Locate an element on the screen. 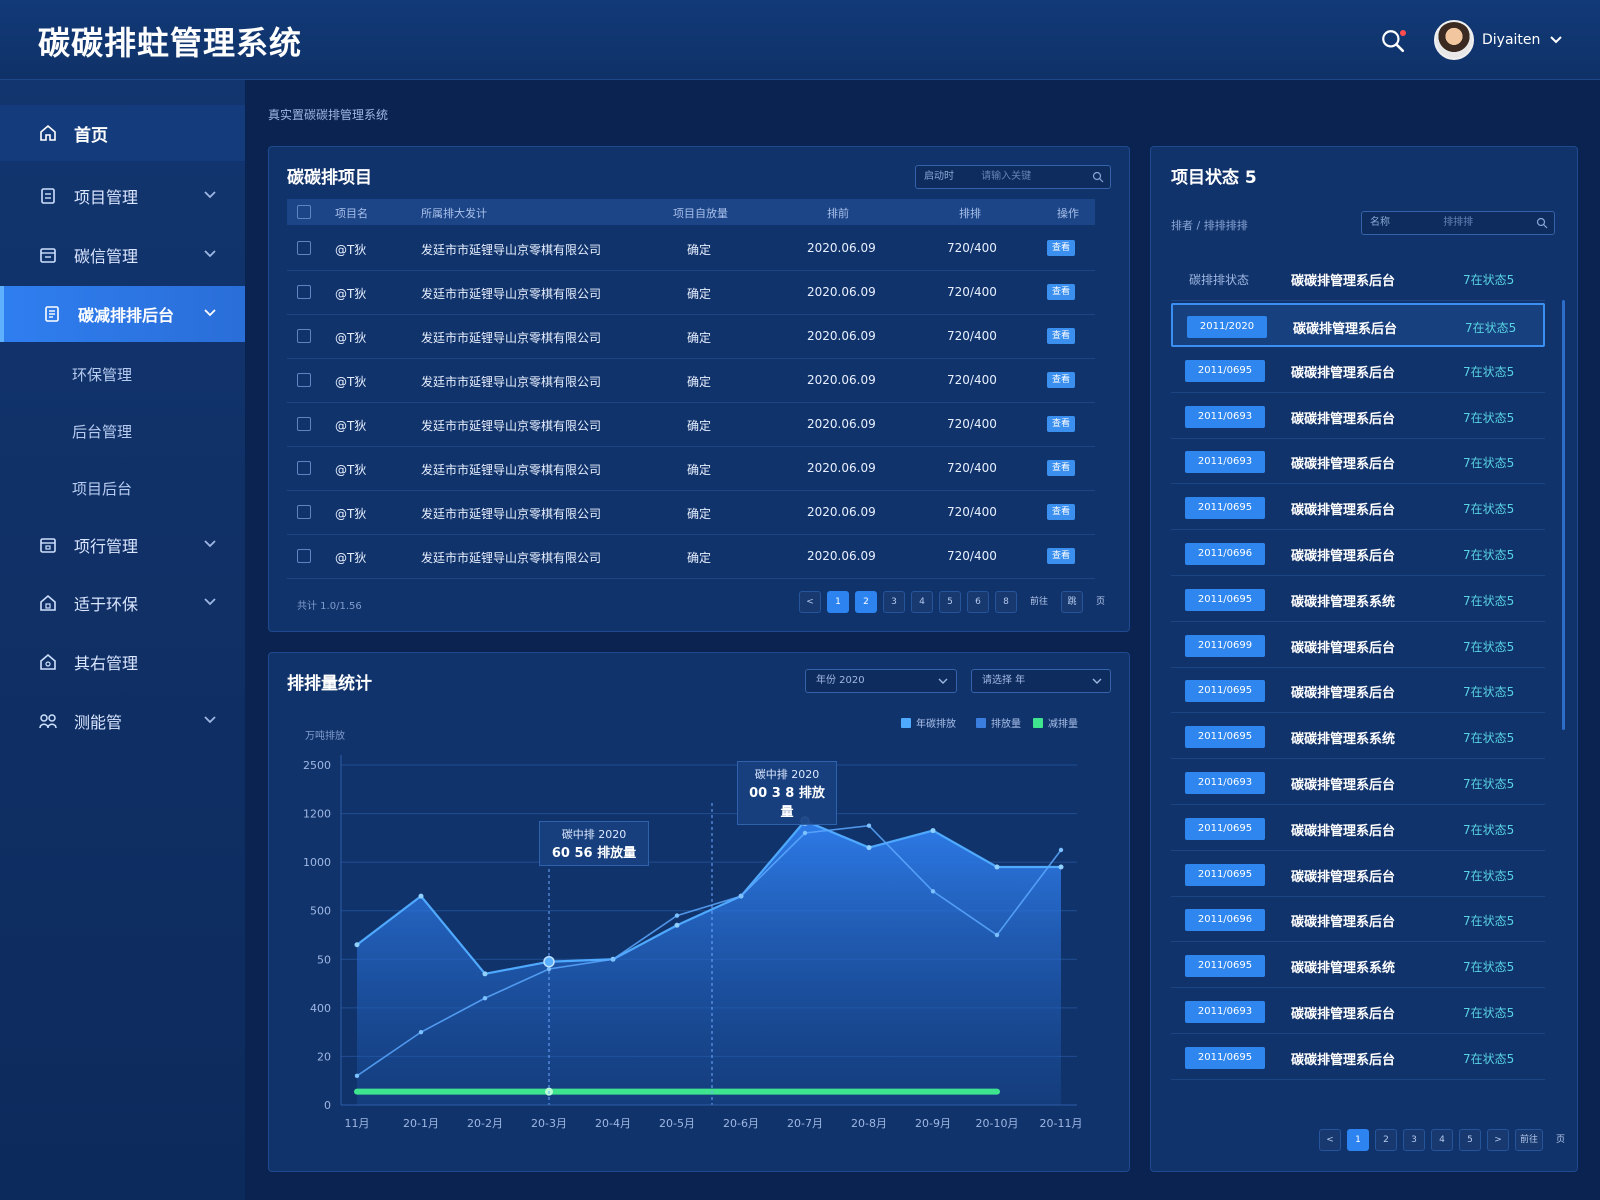 The height and width of the screenshot is (1200, 1600). sidebar-item-energy: 测能管 is located at coordinates (122, 721).